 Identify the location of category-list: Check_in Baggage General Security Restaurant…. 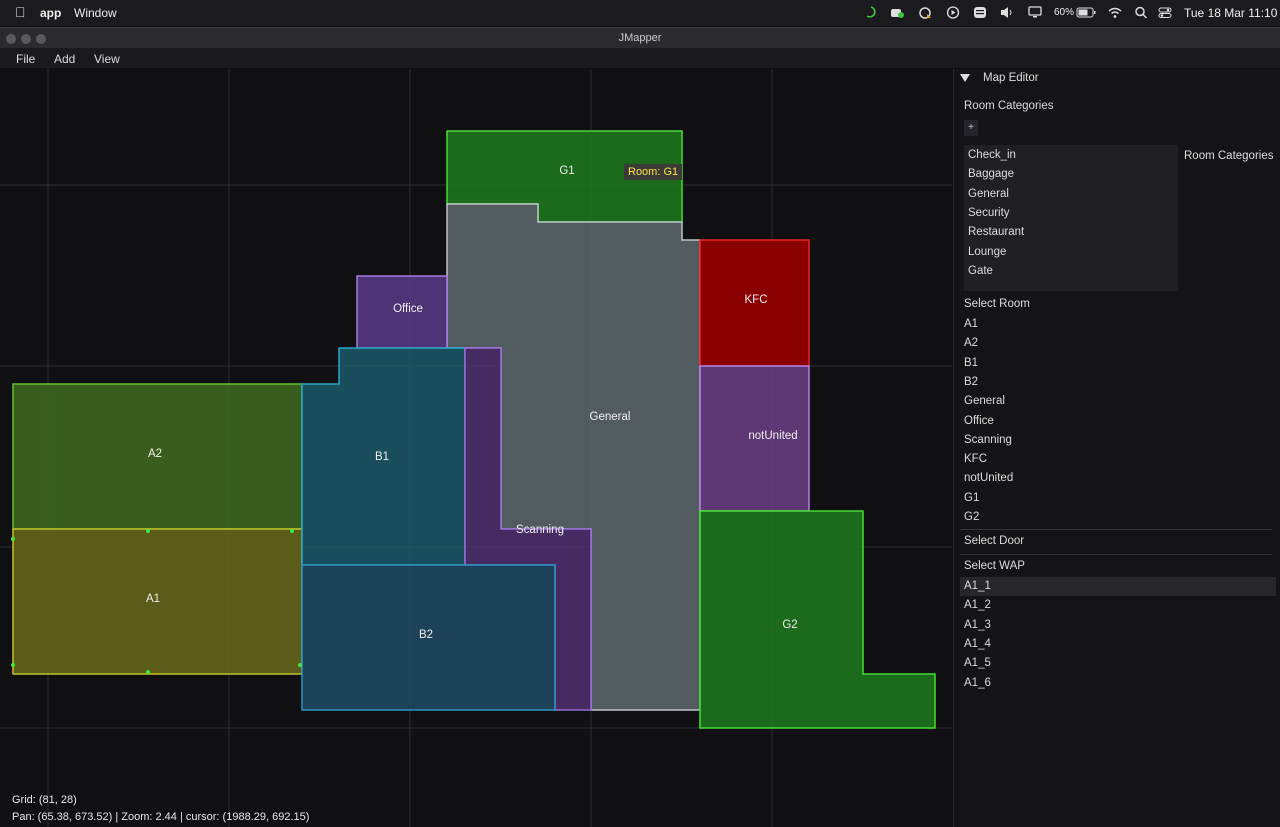
(1071, 218).